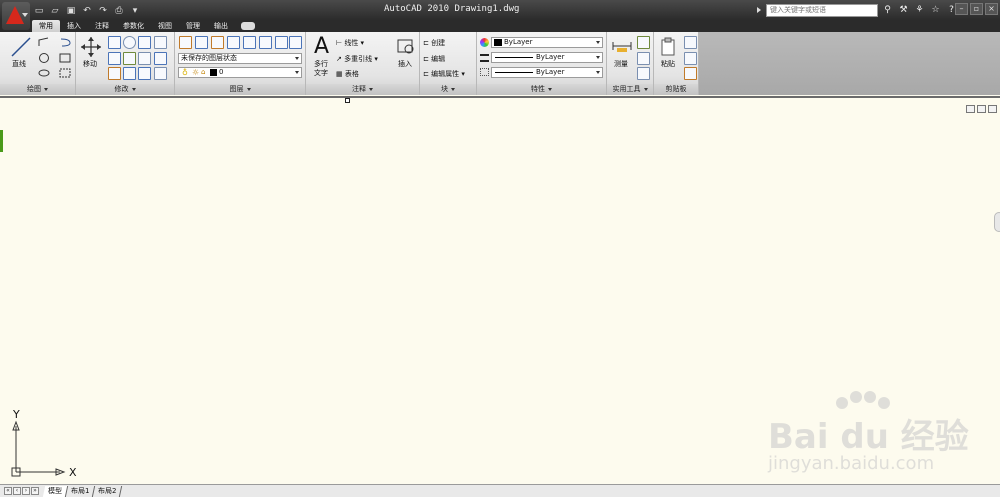  I want to click on line-tool-icon, so click(21, 47).